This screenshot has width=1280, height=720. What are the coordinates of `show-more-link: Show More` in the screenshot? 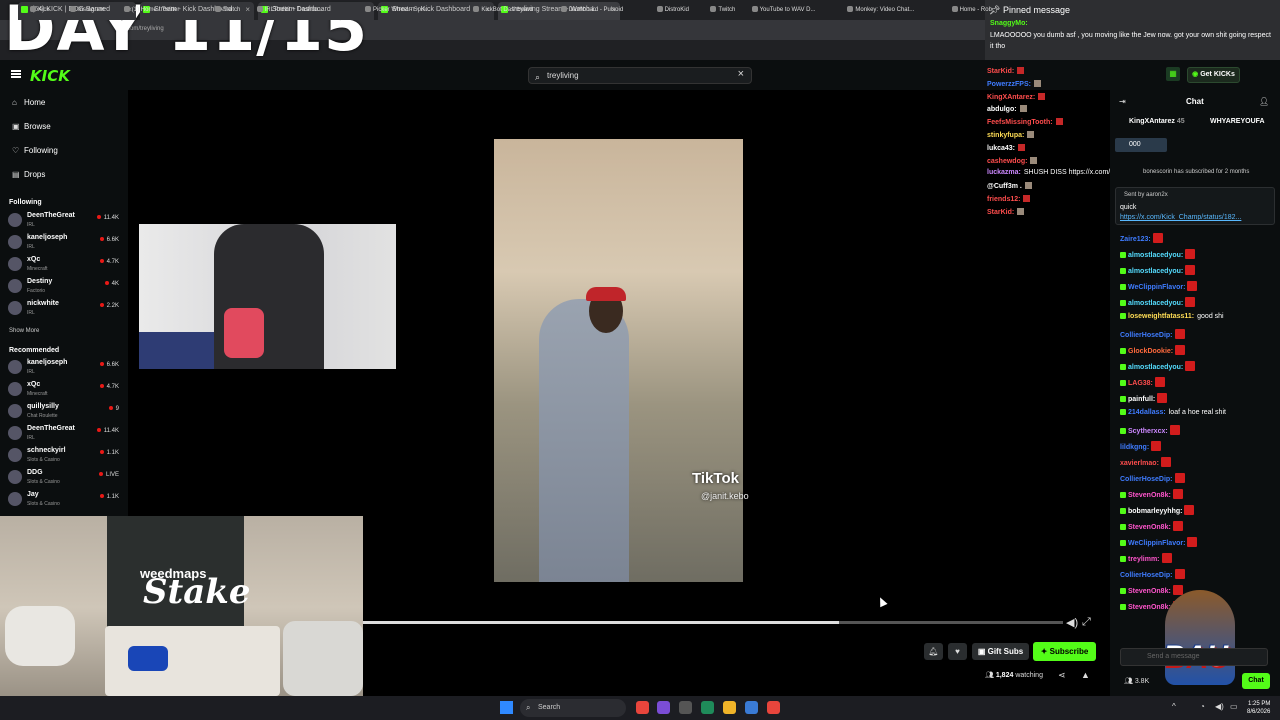 It's located at (24, 331).